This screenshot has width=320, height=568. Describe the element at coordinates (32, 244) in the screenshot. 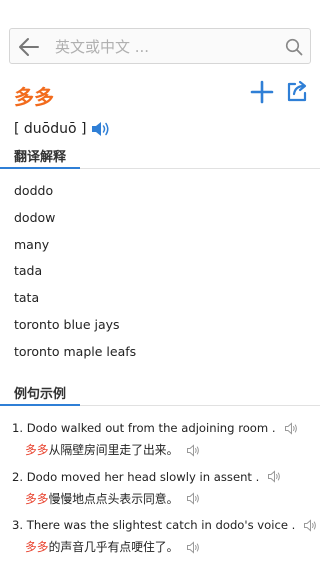

I see `translation-item: many` at that location.